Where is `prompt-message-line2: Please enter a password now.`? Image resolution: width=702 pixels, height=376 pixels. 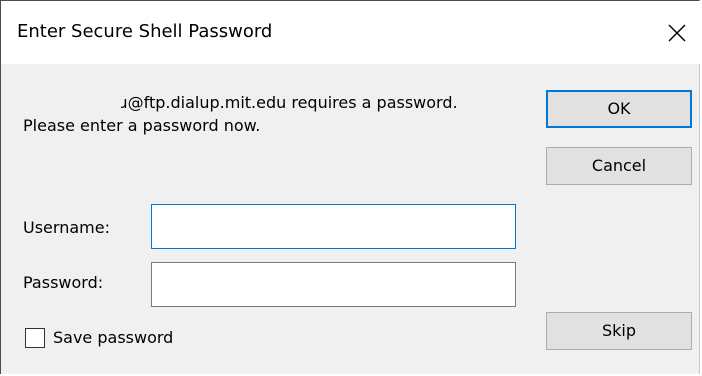 prompt-message-line2: Please enter a password now. is located at coordinates (142, 125).